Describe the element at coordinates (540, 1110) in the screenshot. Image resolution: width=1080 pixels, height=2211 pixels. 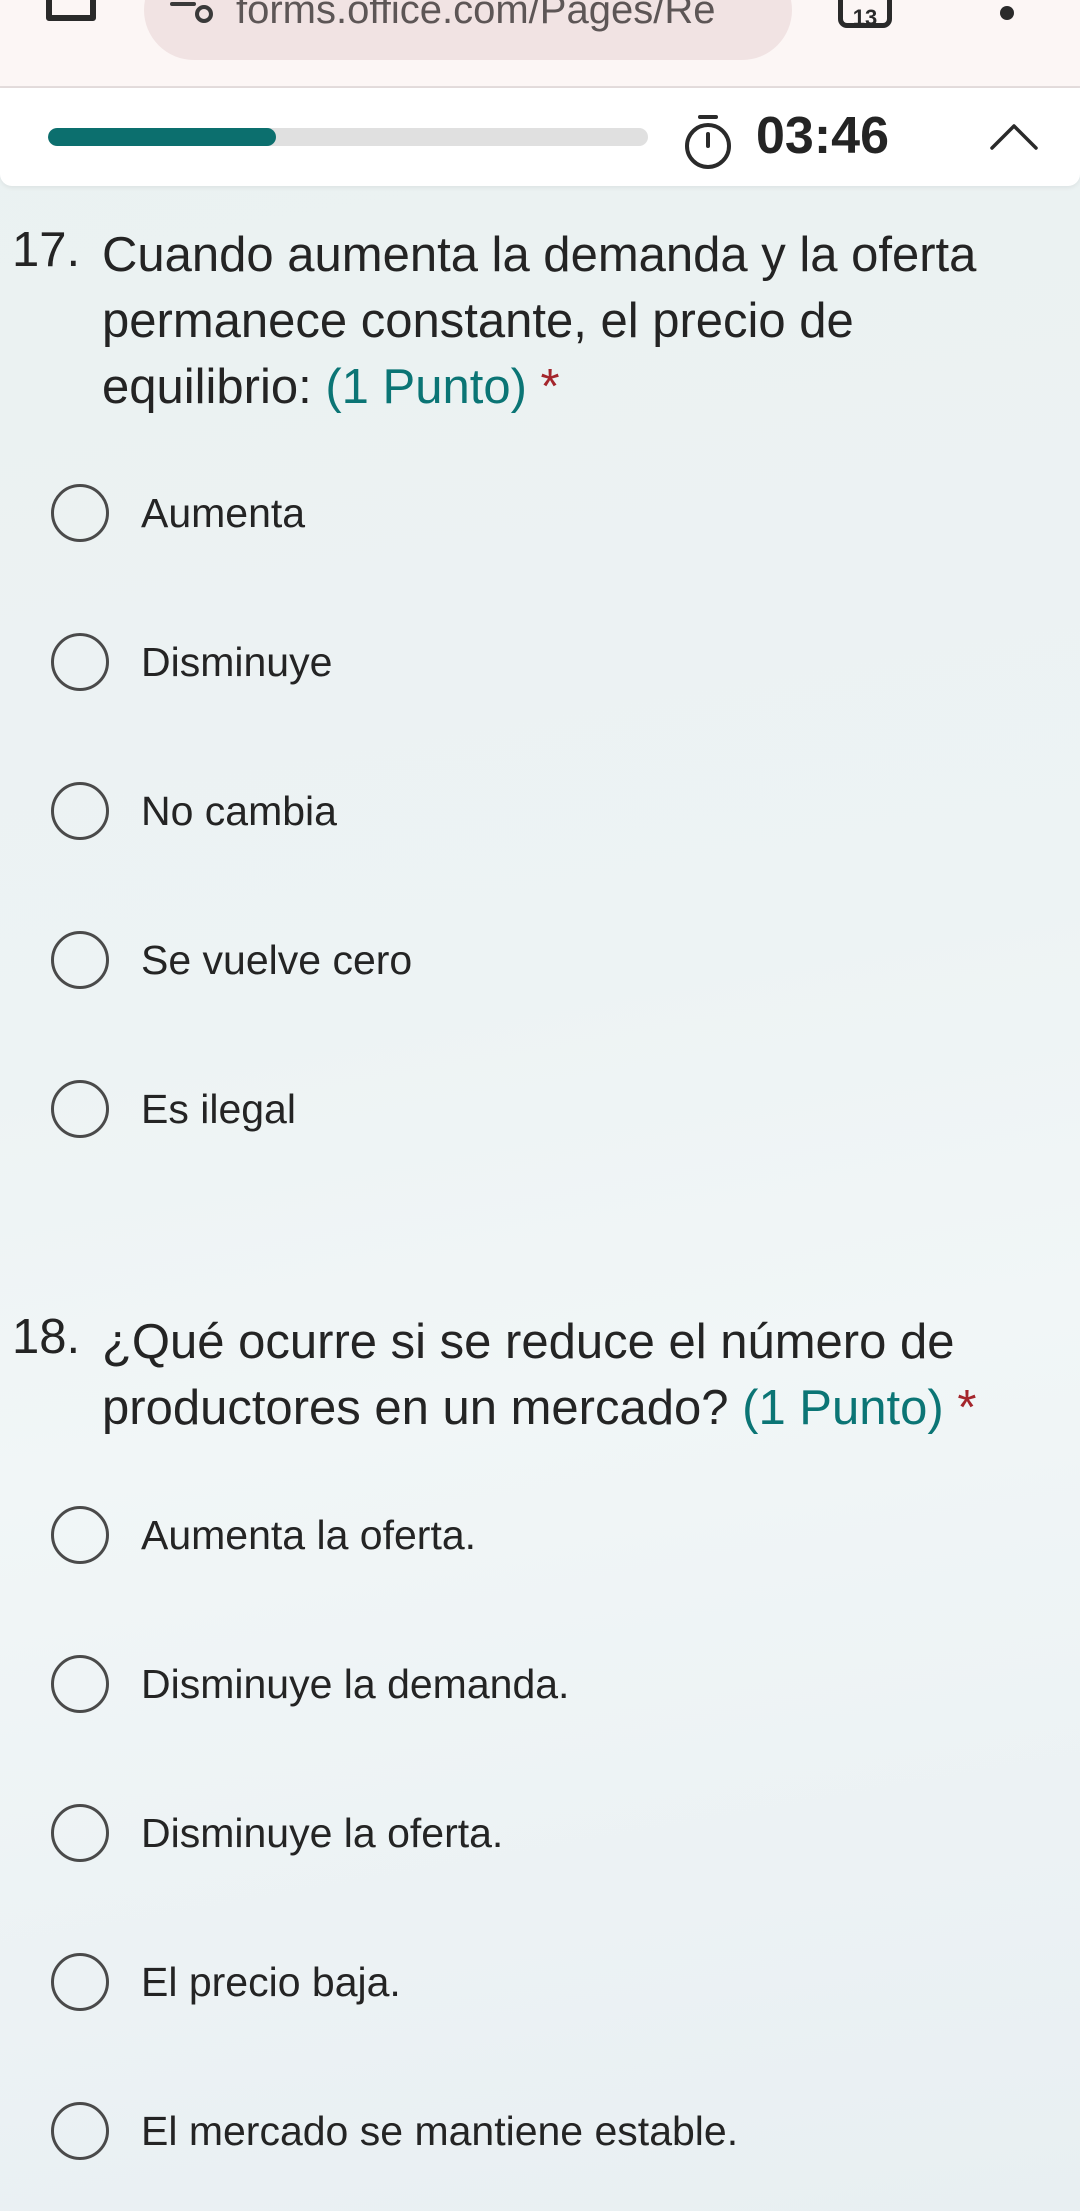
I see `option-es-ilegal: Es ilegal` at that location.